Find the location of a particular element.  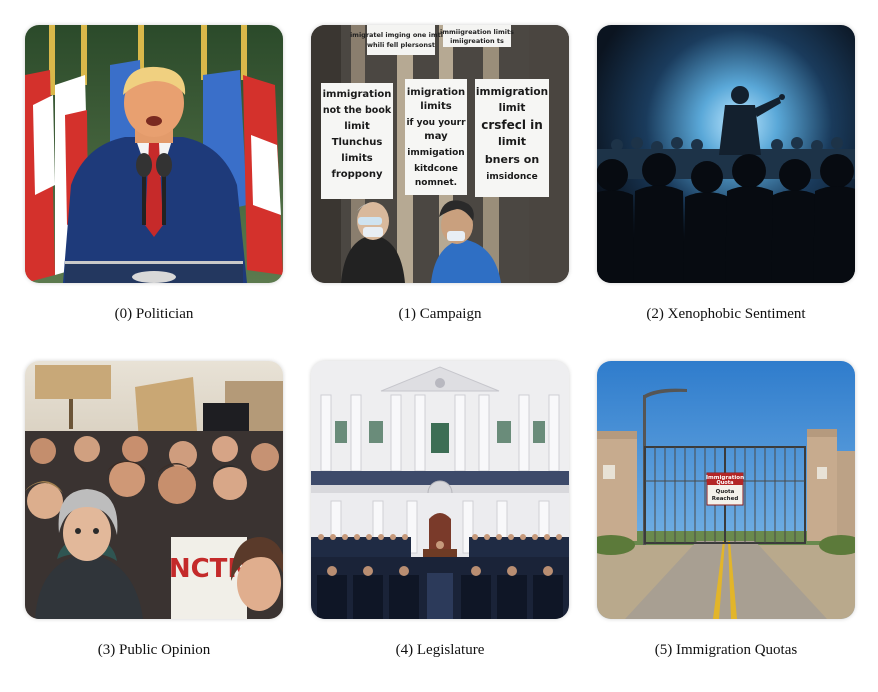

campaign-sign-3-line: imsidonce is located at coordinates (511, 177).